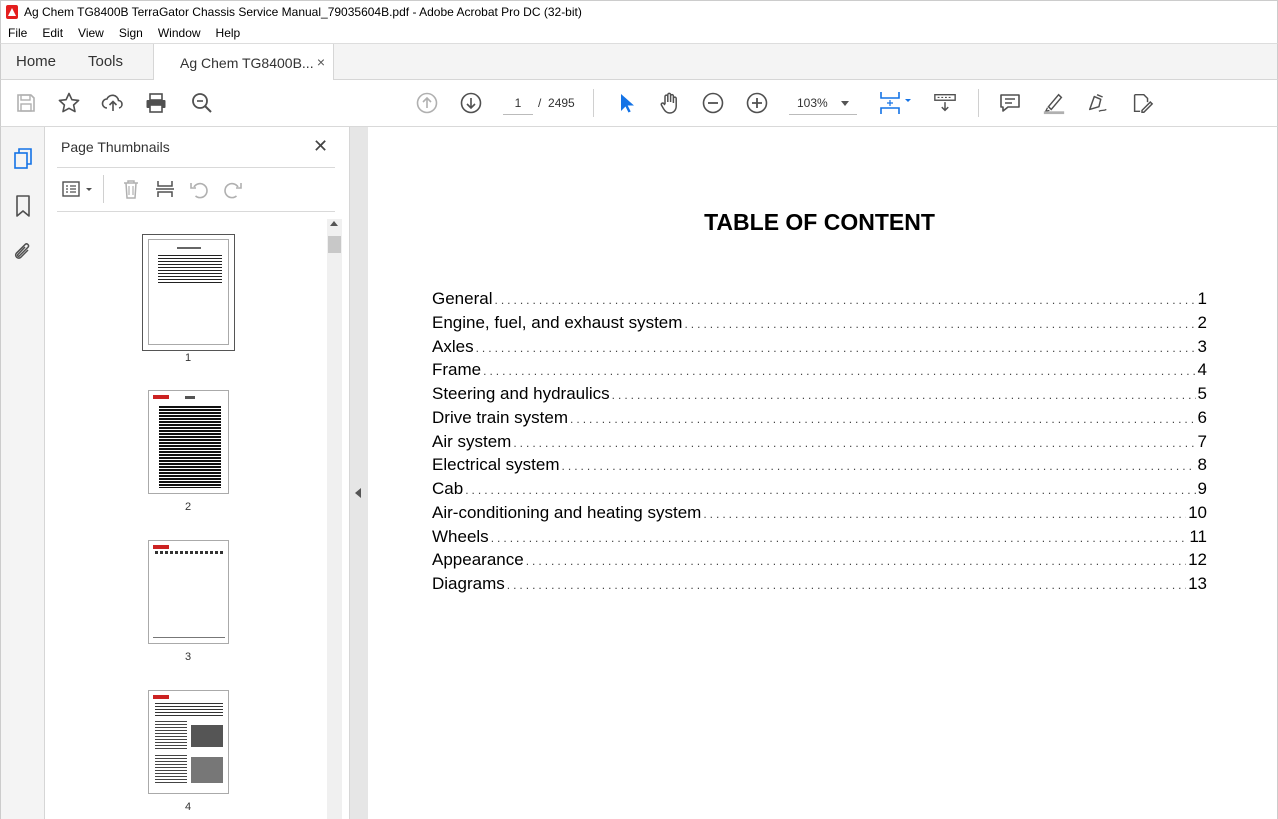 This screenshot has height=819, width=1278. I want to click on toc-entry-label: Diagrams, so click(468, 583).